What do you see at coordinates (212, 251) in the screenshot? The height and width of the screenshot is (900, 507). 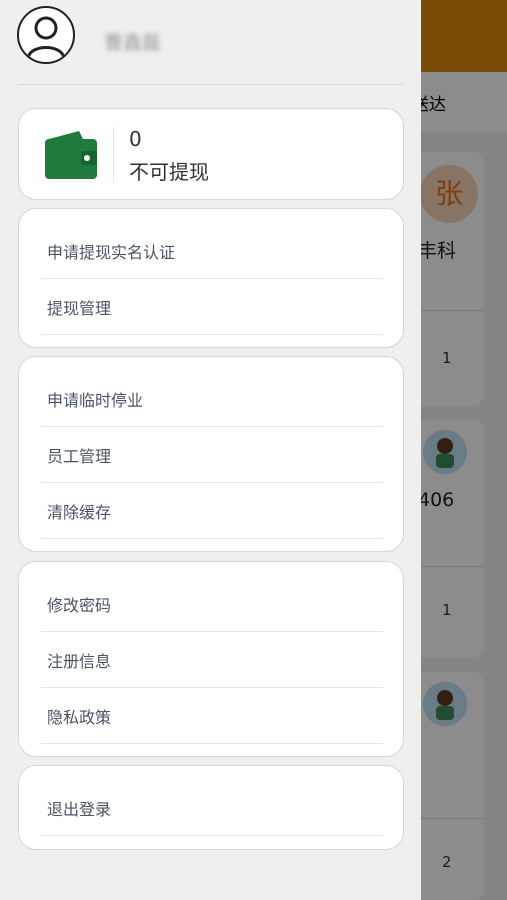 I see `menu-item-apply-withdraw-verification: 申请提现实名认证` at bounding box center [212, 251].